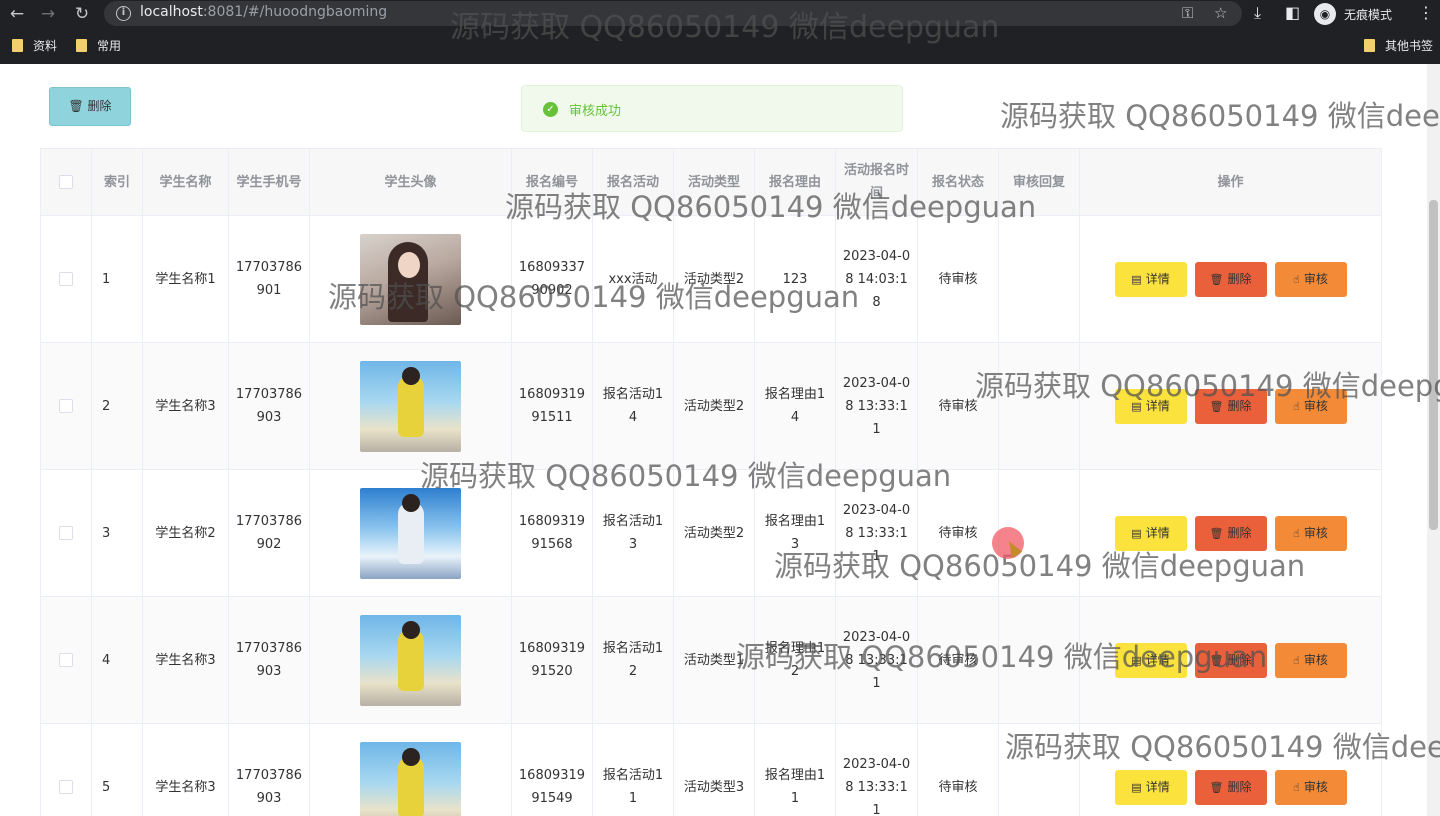 This screenshot has width=1440, height=816. Describe the element at coordinates (552, 279) in the screenshot. I see `cell-registration-no: 1680933790902` at that location.